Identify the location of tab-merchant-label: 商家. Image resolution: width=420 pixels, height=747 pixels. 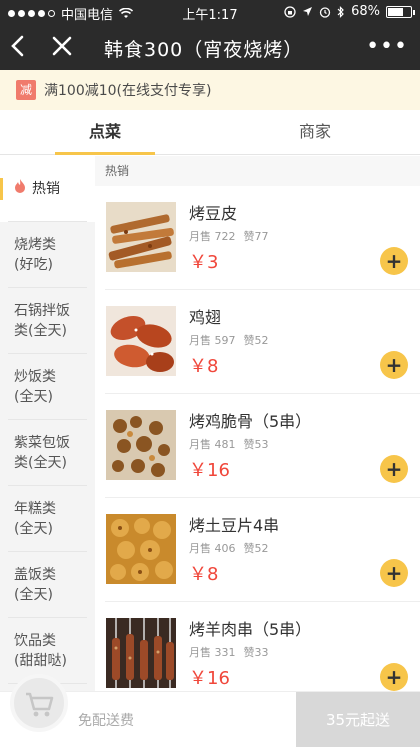
(314, 131).